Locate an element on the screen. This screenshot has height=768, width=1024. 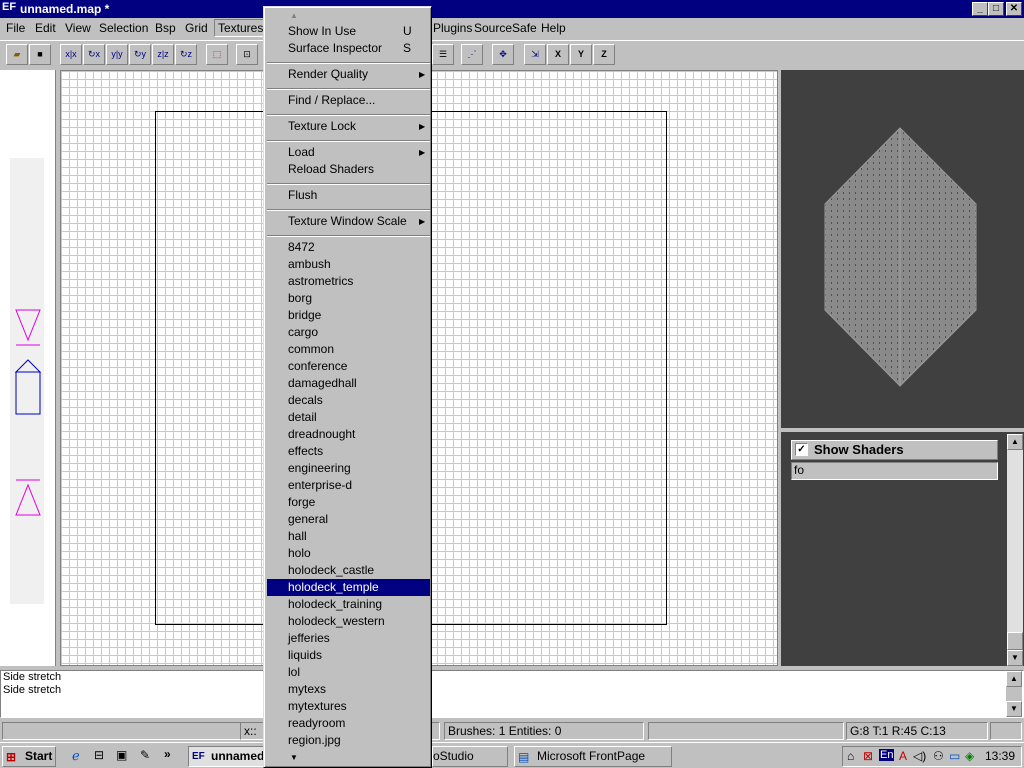
menu-item-texture-lock: Texture Lock ▶ is located at coordinates (348, 126).